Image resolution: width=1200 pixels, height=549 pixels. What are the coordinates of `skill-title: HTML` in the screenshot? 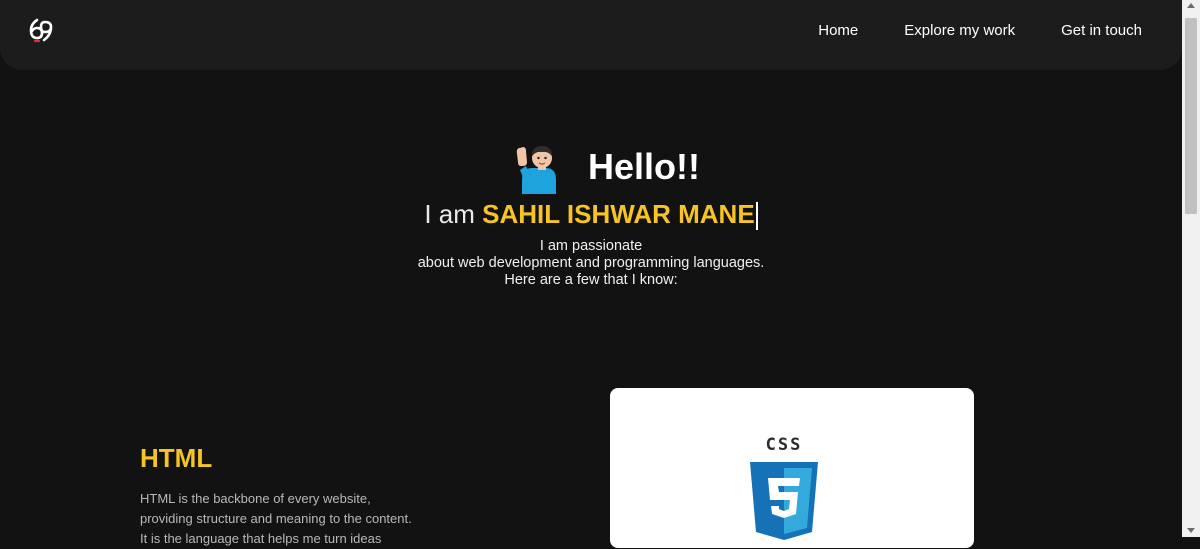 It's located at (176, 458).